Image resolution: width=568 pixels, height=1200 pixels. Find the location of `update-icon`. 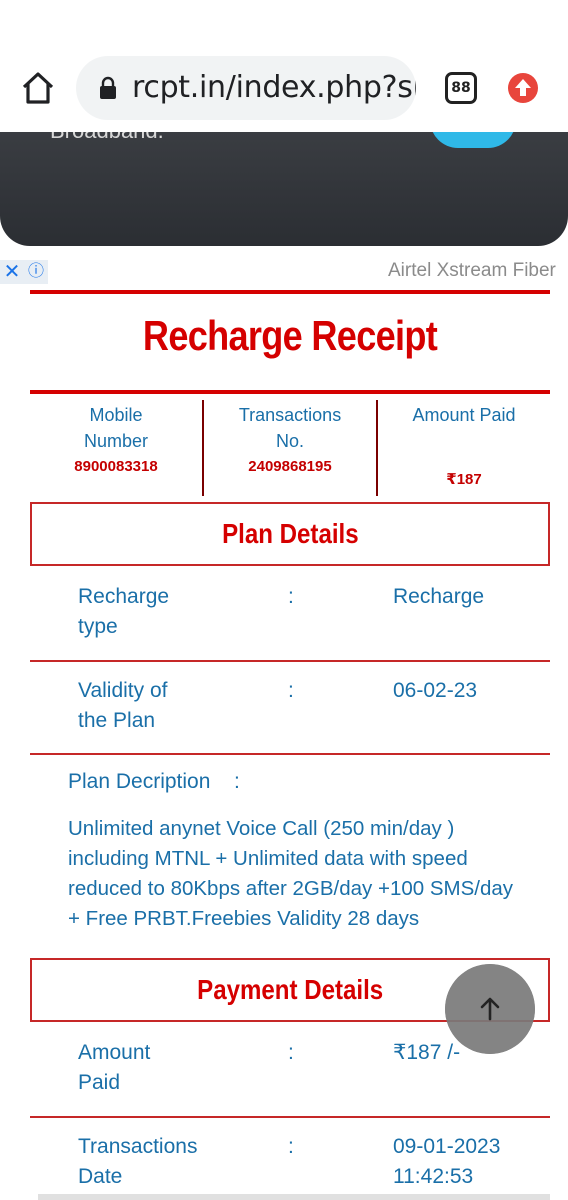

update-icon is located at coordinates (523, 88).